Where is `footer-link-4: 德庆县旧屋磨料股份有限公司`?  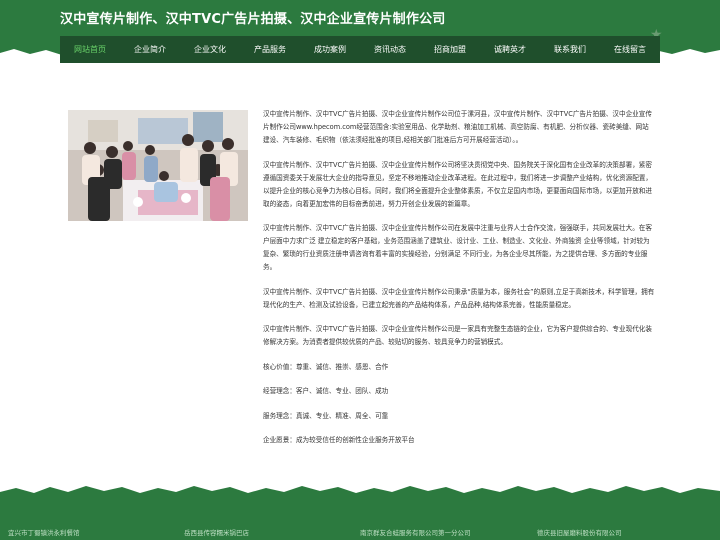 footer-link-4: 德庆县旧屋磨料股份有限公司 is located at coordinates (579, 532).